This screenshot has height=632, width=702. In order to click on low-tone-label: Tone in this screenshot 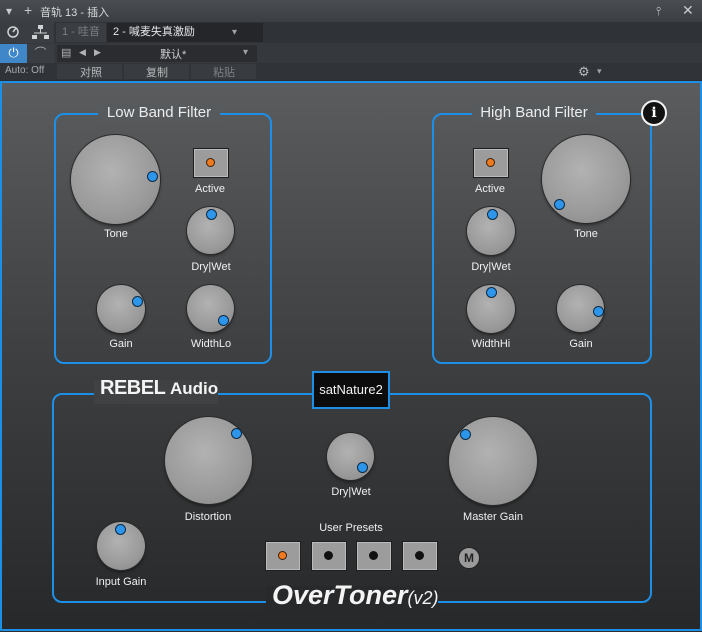, I will do `click(116, 234)`.